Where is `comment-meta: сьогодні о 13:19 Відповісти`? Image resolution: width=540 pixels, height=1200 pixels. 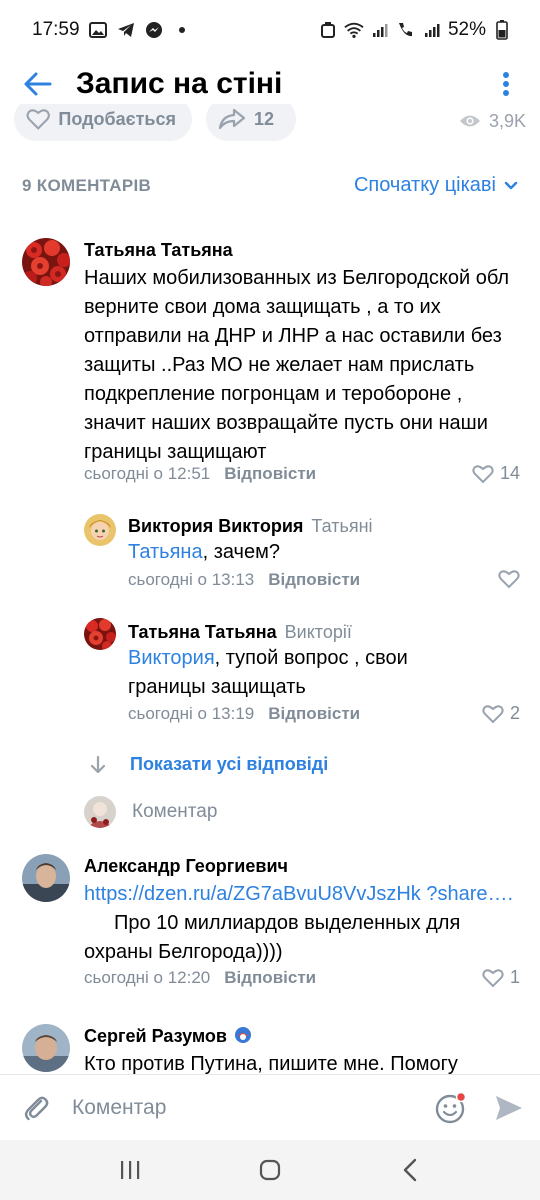 comment-meta: сьогодні о 13:19 Відповісти is located at coordinates (244, 714).